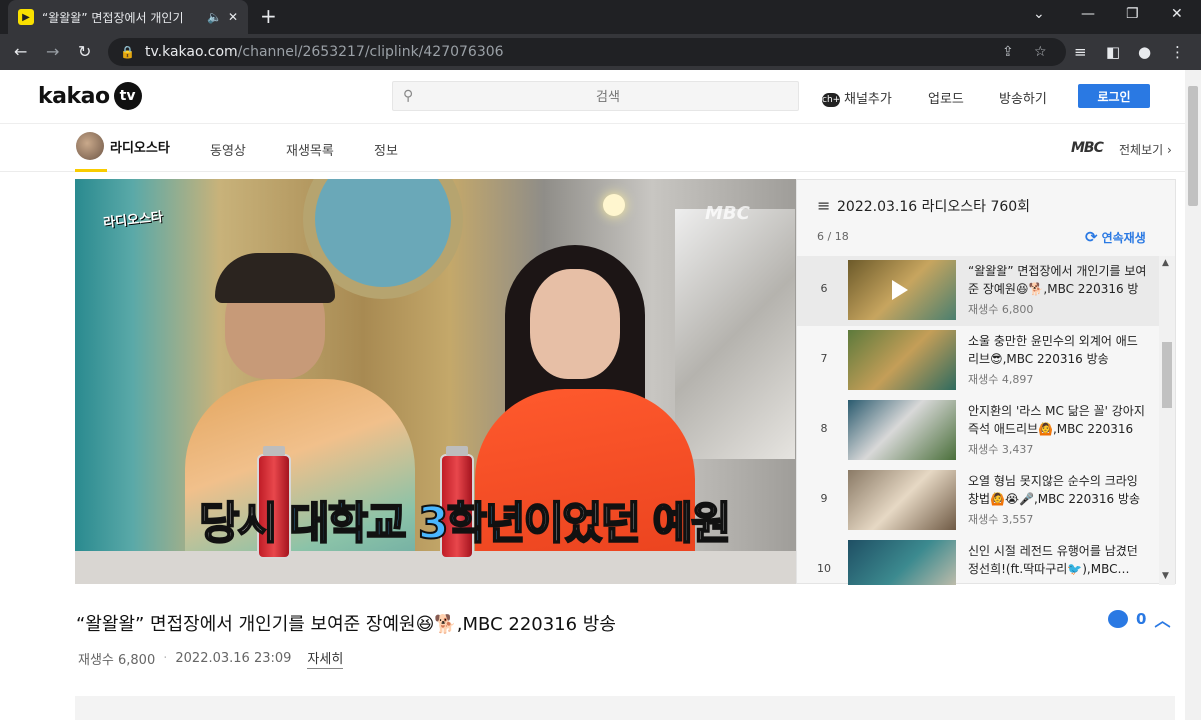  What do you see at coordinates (1144, 52) in the screenshot?
I see `profile-icon: ●` at bounding box center [1144, 52].